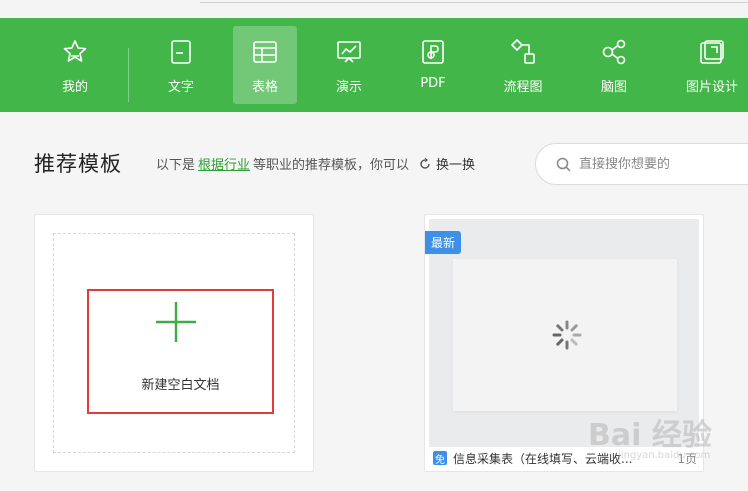 Image resolution: width=748 pixels, height=491 pixels. What do you see at coordinates (567, 335) in the screenshot?
I see `loading-spinner-icon` at bounding box center [567, 335].